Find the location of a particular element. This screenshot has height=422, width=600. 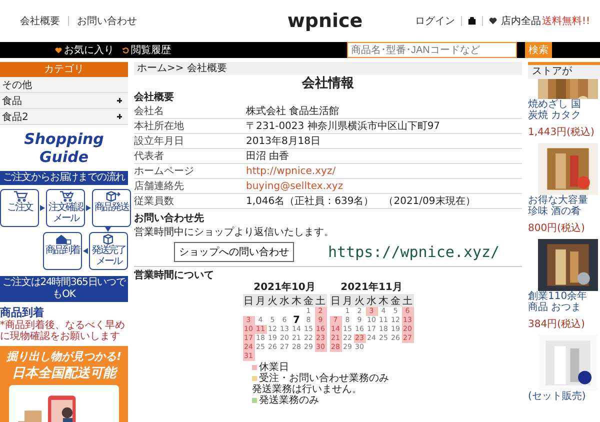

contact-shop-button: ショップへの問い合わせ is located at coordinates (234, 252).